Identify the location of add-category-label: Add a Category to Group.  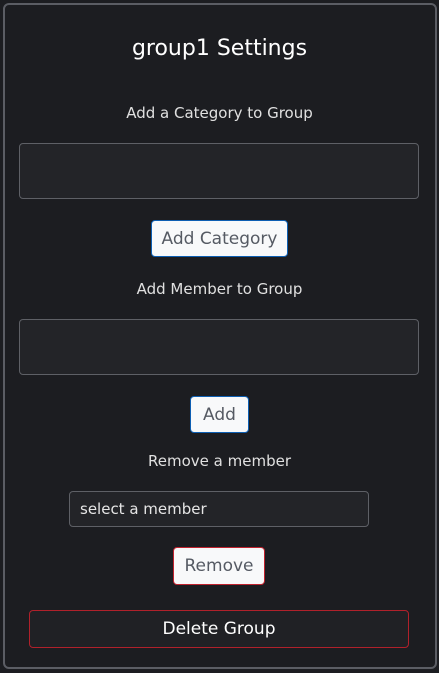
(219, 113).